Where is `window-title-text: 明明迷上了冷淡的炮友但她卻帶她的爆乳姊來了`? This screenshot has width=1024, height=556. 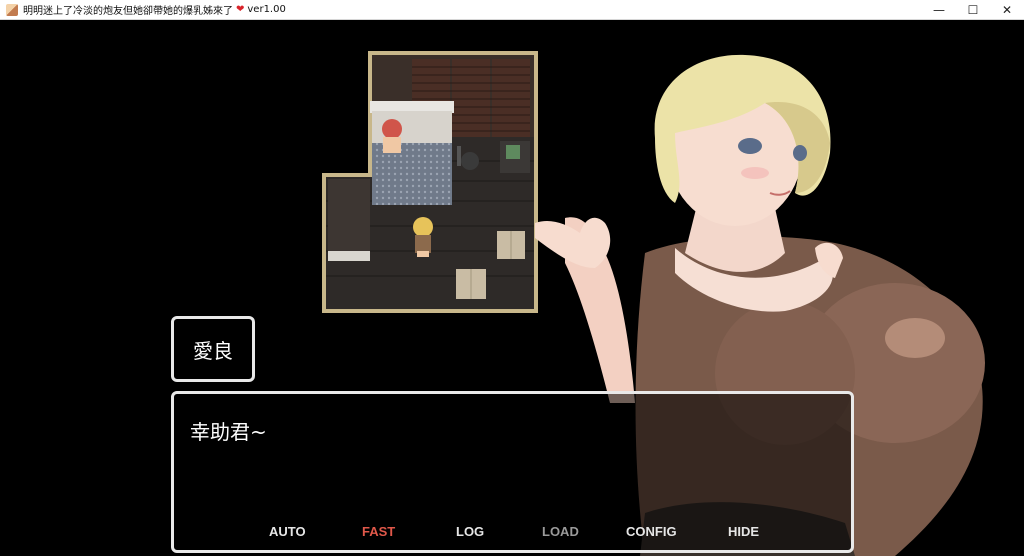
window-title-text: 明明迷上了冷淡的炮友但她卻帶她的爆乳姊來了 is located at coordinates (128, 11).